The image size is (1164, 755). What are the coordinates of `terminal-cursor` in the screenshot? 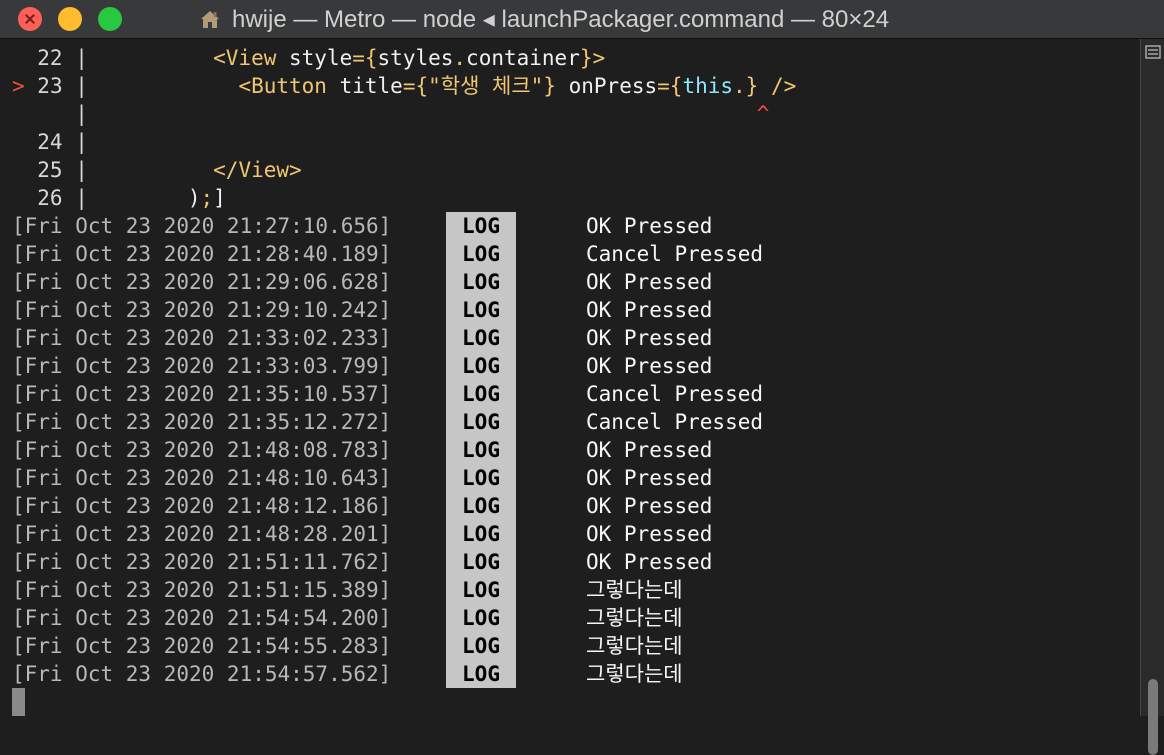 It's located at (18, 702).